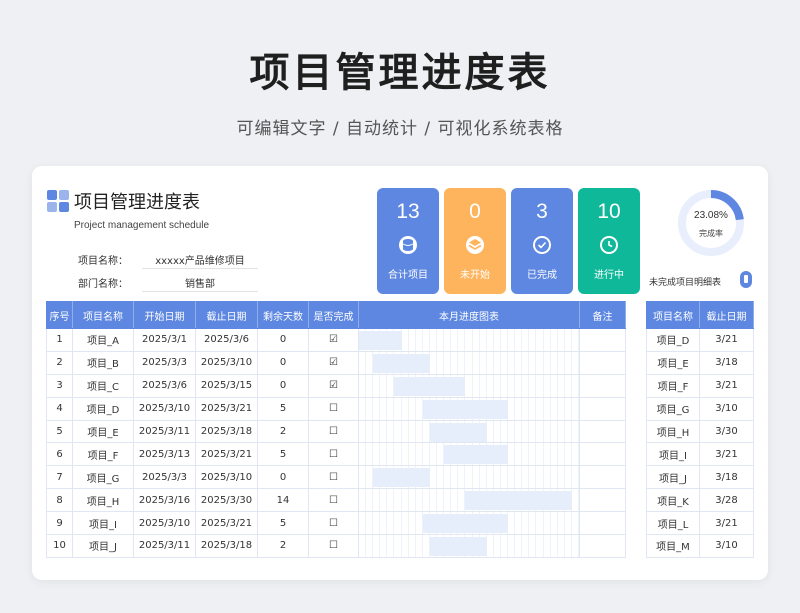  Describe the element at coordinates (283, 315) in the screenshot. I see `column-header: 剩余天数` at that location.